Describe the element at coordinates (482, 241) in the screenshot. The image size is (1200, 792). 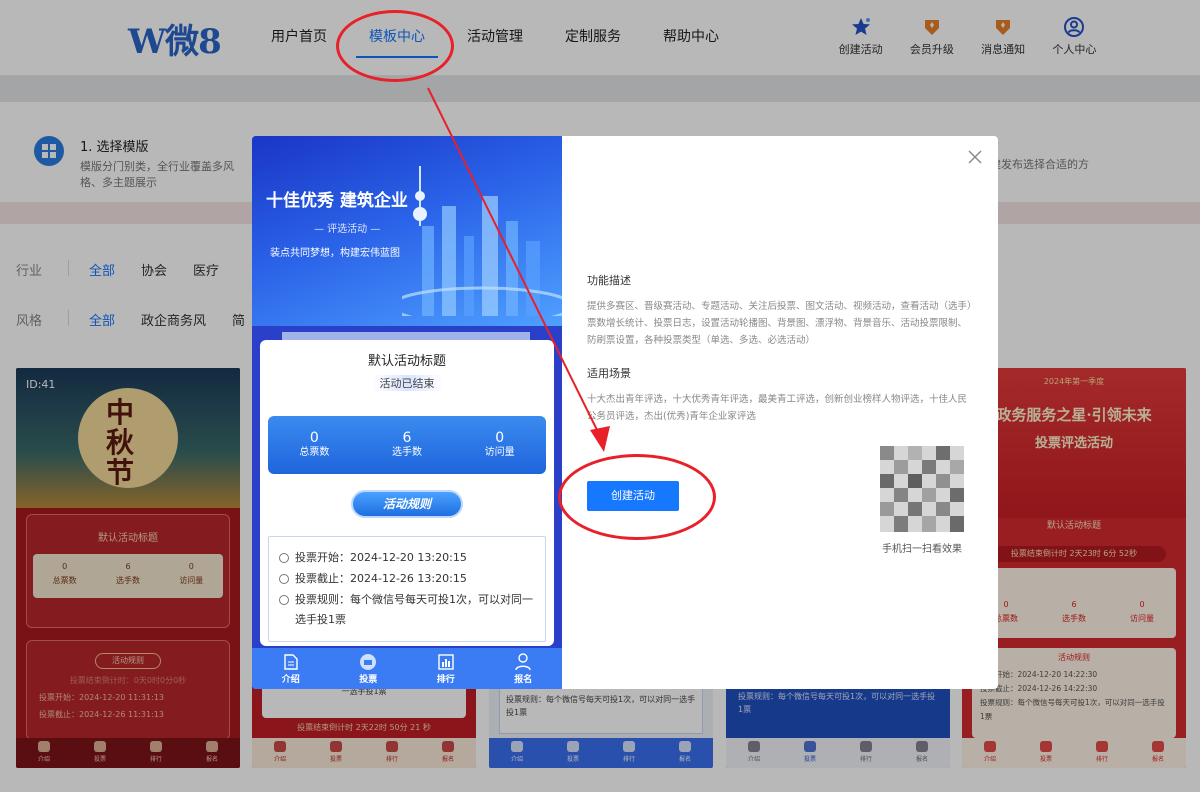
I see `city-skyline-graphic` at that location.